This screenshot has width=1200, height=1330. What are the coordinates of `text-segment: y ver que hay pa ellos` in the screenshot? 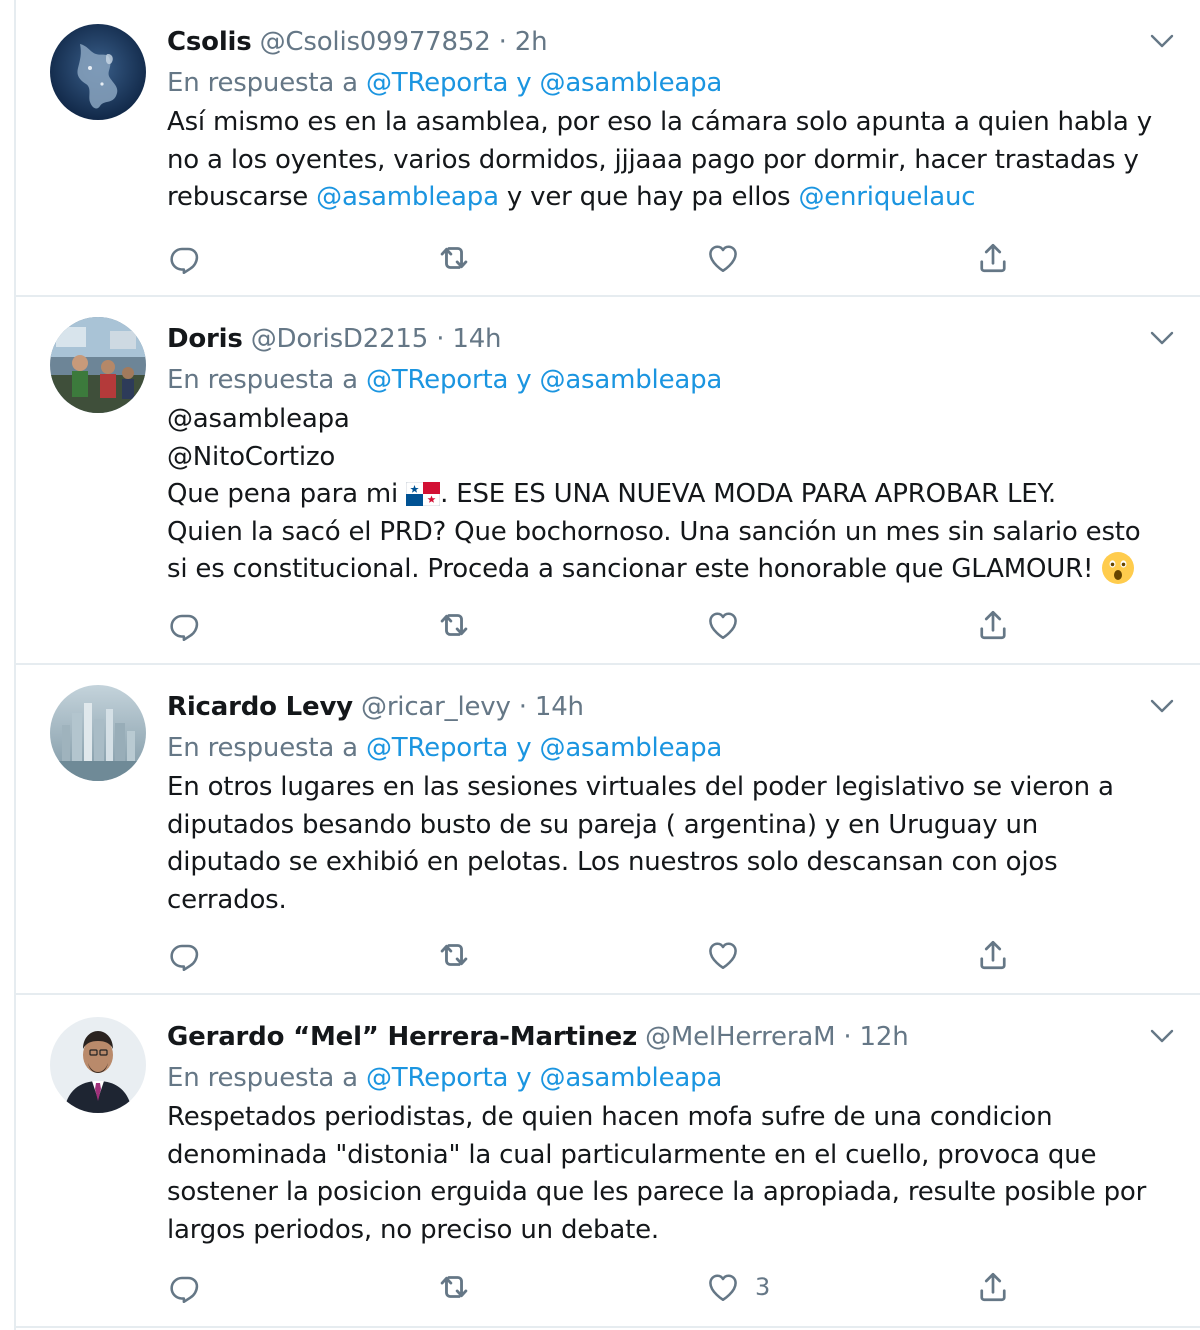 It's located at (648, 197).